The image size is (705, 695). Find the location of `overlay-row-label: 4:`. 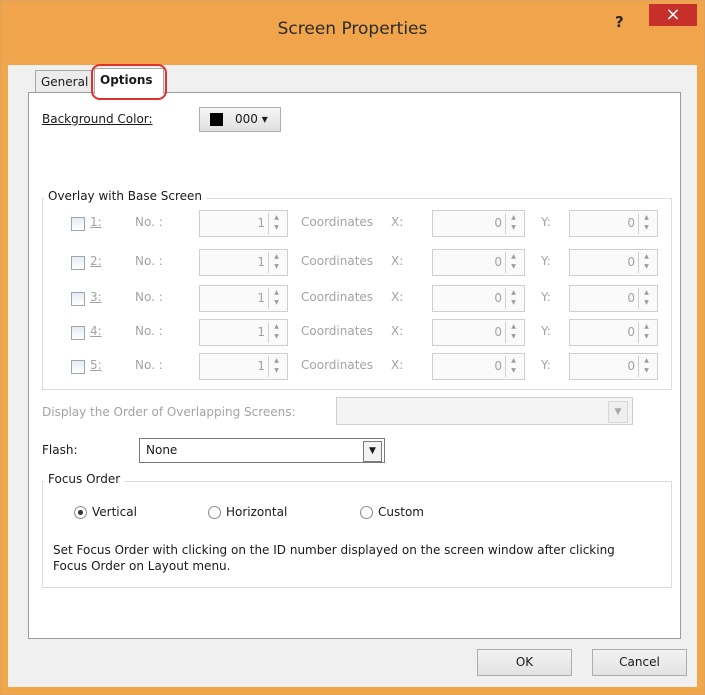

overlay-row-label: 4: is located at coordinates (96, 331).